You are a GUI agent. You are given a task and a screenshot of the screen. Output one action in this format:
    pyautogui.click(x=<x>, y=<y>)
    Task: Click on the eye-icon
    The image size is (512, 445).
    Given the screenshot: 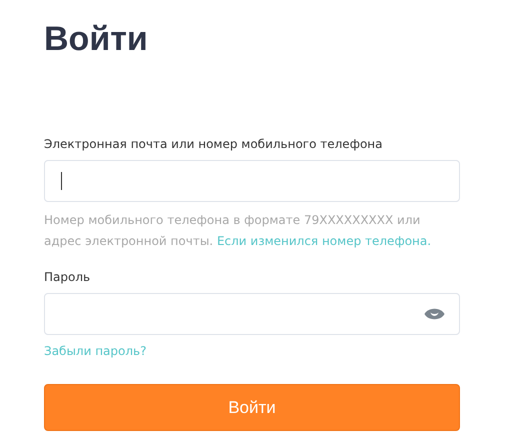 What is the action you would take?
    pyautogui.click(x=434, y=314)
    